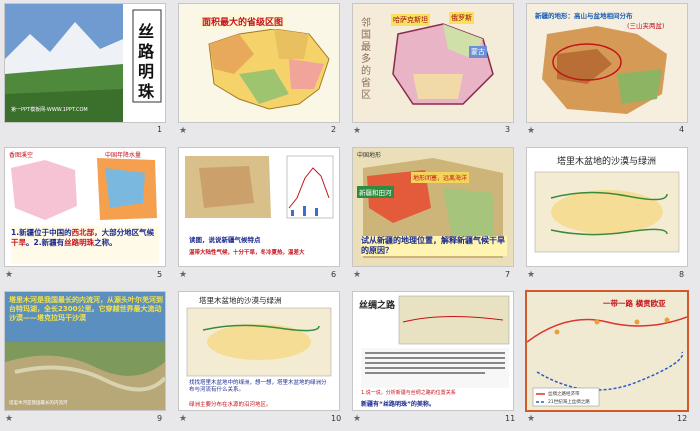 The width and height of the screenshot is (700, 431). What do you see at coordinates (434, 246) in the screenshot?
I see `question-text: 试从新疆的地理位置，解释新疆气候干旱的原因？` at bounding box center [434, 246].